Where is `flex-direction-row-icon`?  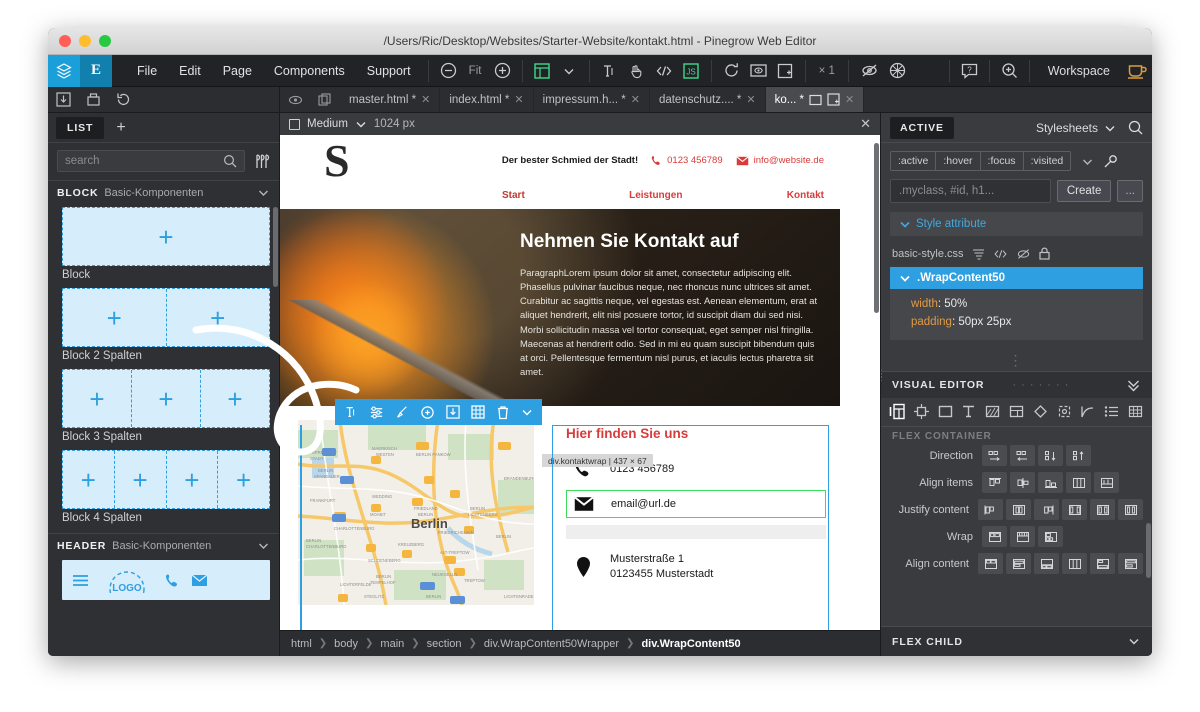 flex-direction-row-icon is located at coordinates (994, 455).